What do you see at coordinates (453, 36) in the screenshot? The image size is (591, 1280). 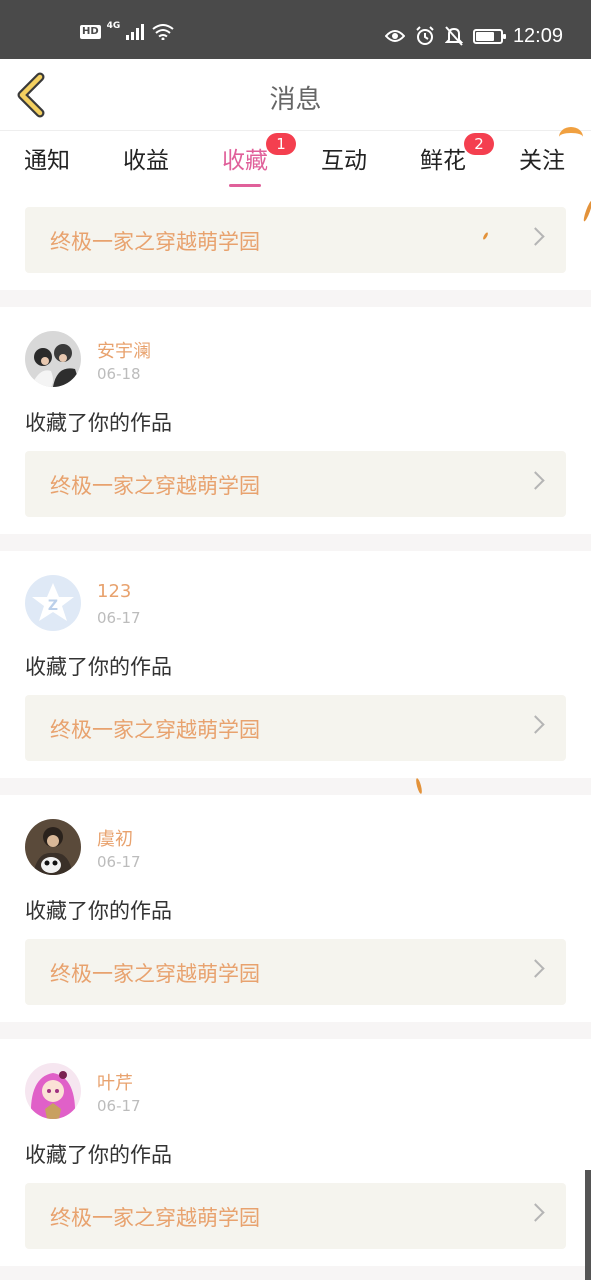 I see `mute-icon` at bounding box center [453, 36].